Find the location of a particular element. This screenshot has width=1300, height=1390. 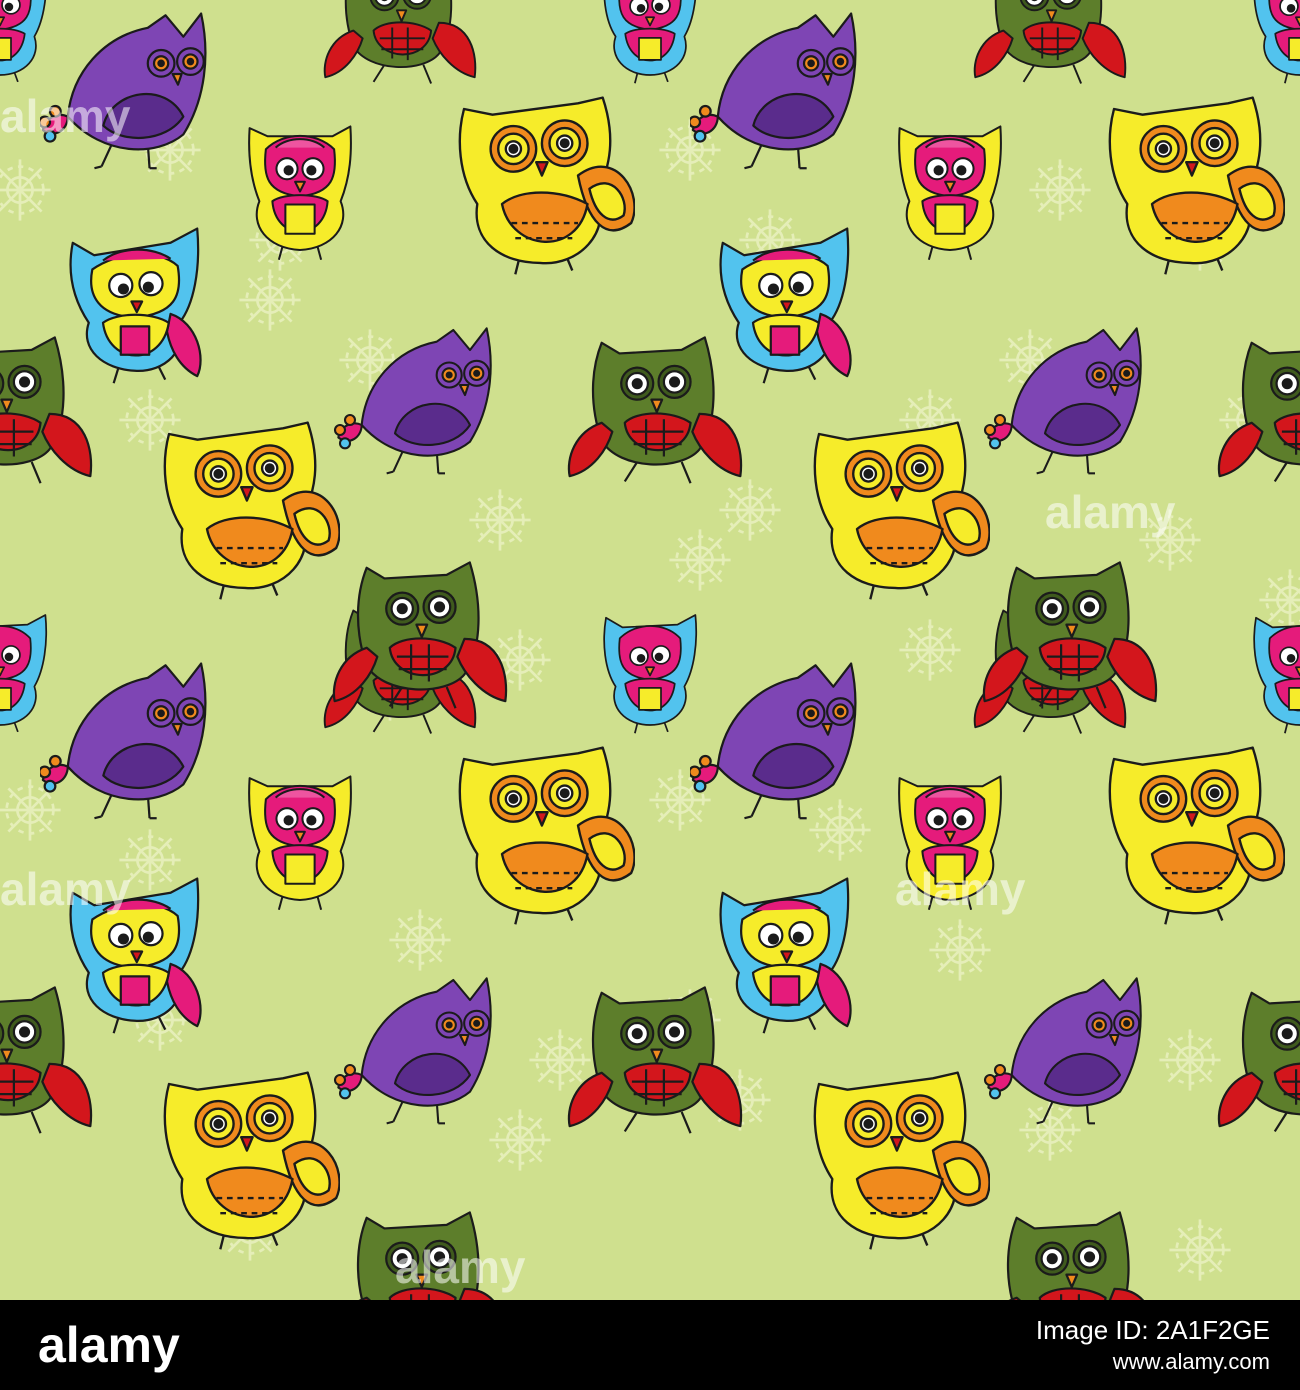

alamy-logo: alamy is located at coordinates (109, 1345).